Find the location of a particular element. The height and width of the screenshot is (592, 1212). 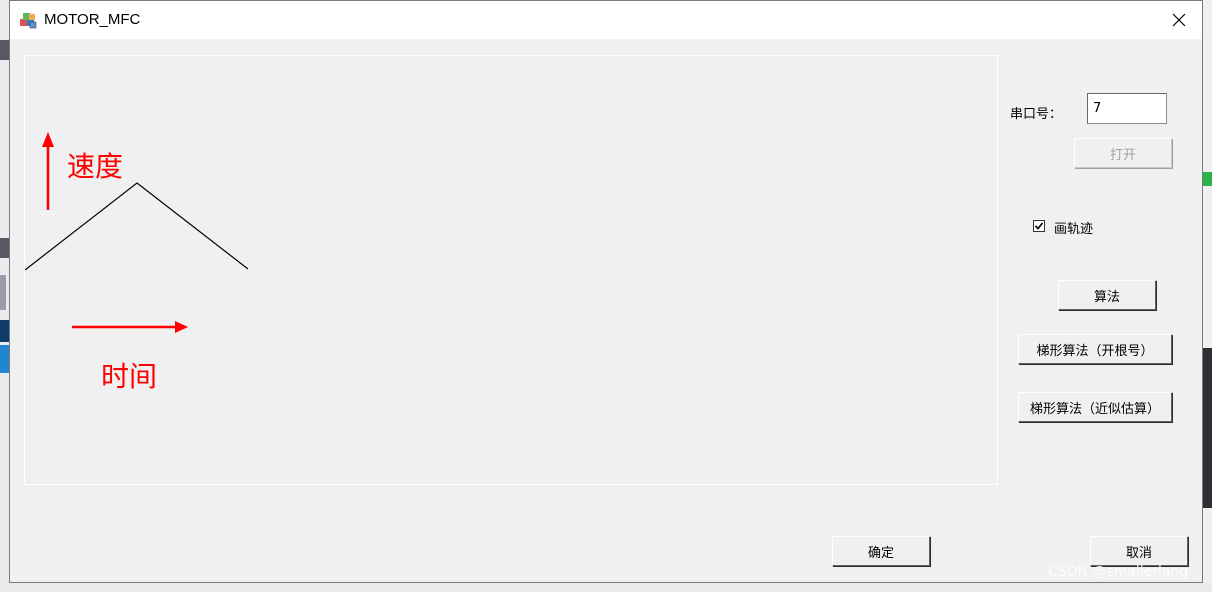

time-arrow is located at coordinates (130, 327).